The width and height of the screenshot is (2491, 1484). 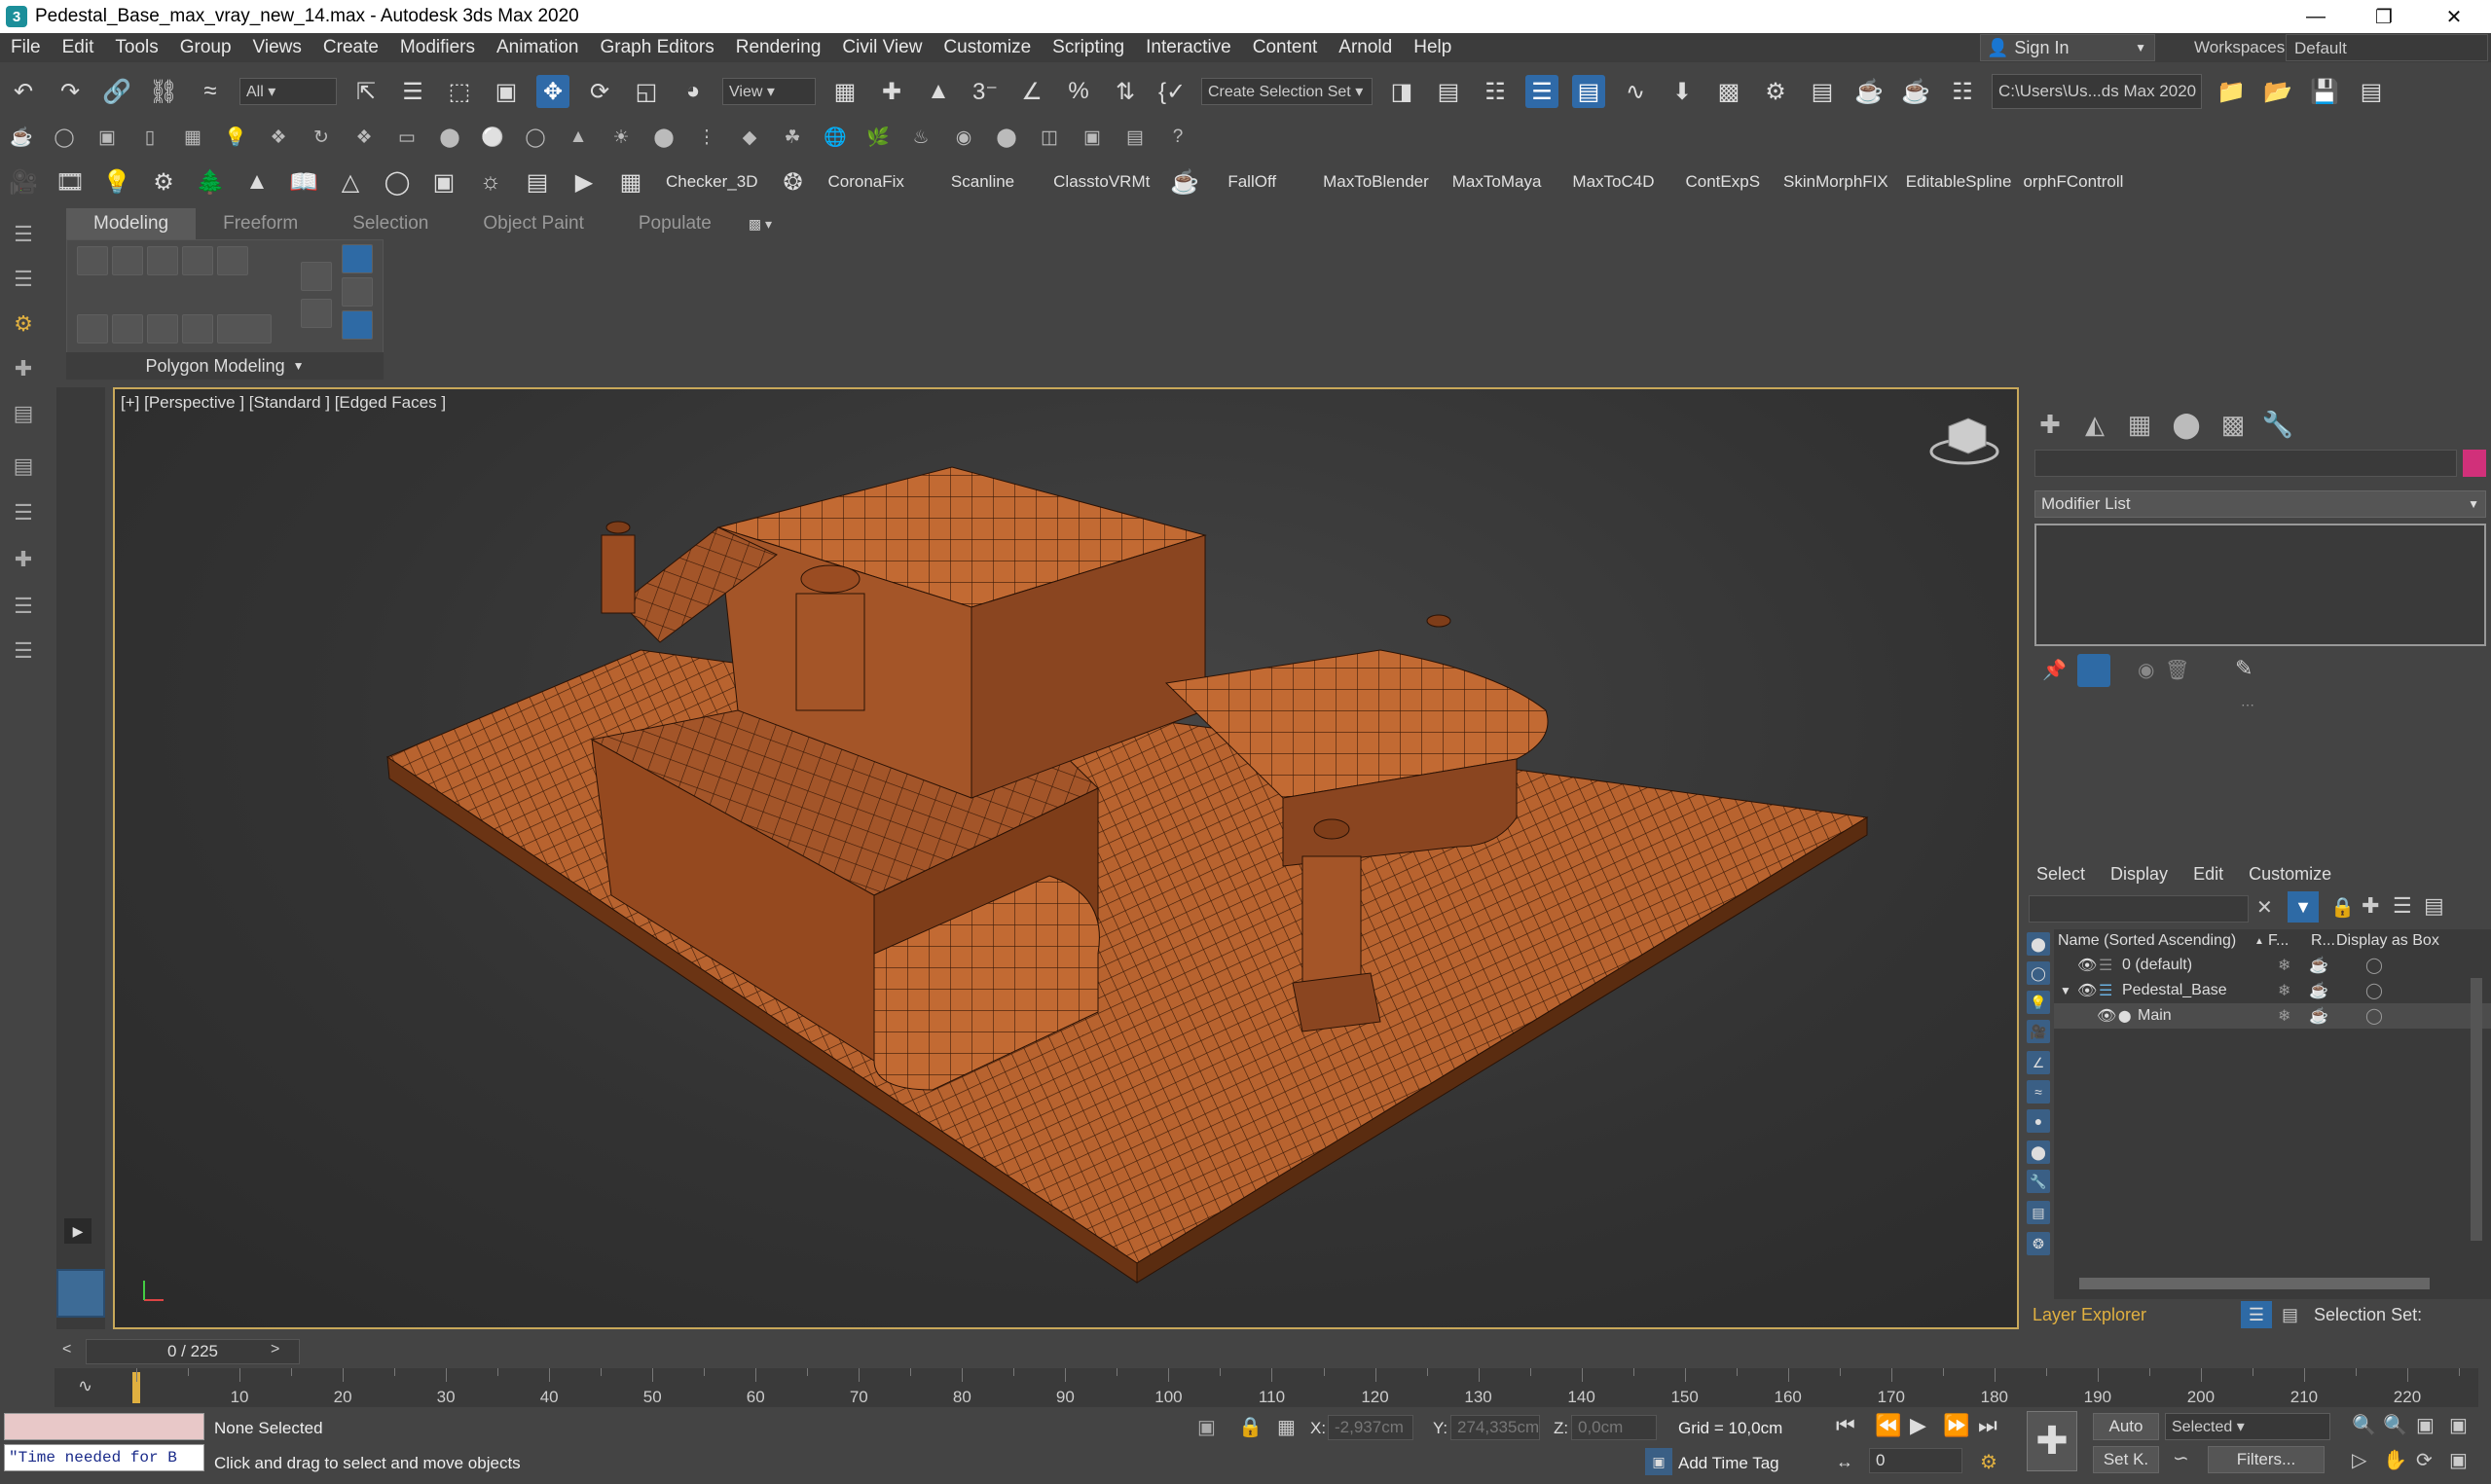 What do you see at coordinates (492, 138) in the screenshot?
I see `geosphere-icon: ⚪` at bounding box center [492, 138].